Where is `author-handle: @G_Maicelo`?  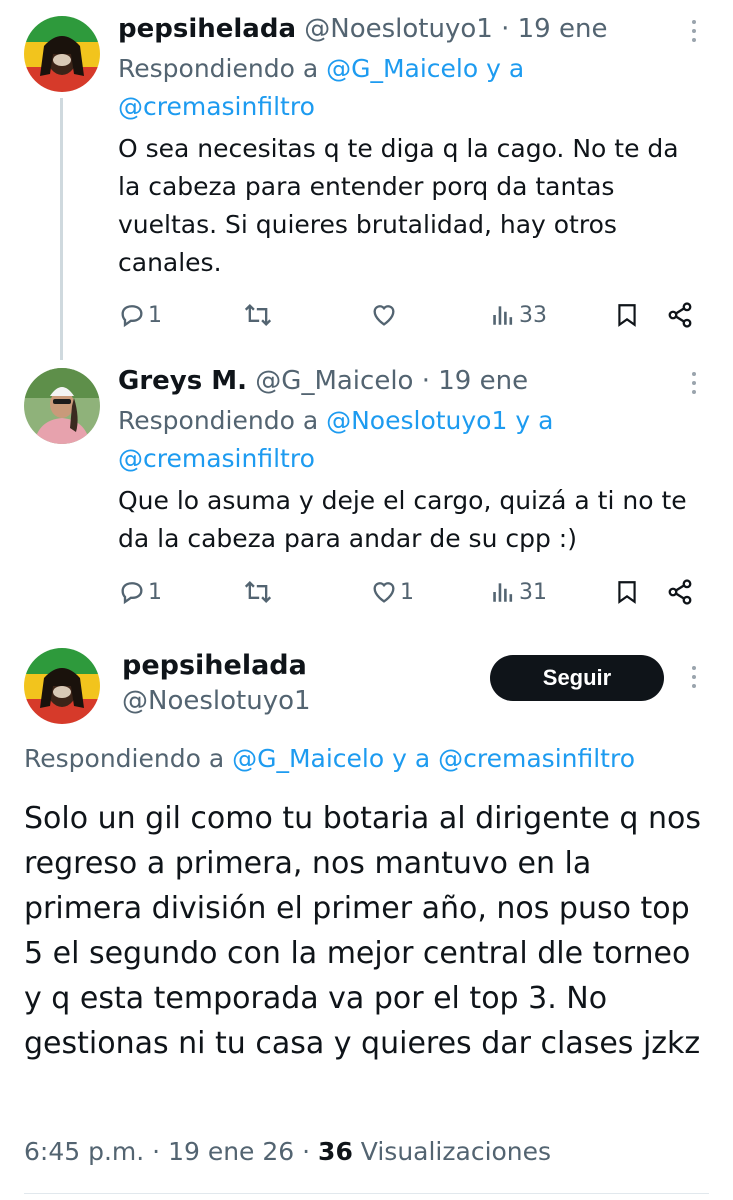 author-handle: @G_Maicelo is located at coordinates (334, 381).